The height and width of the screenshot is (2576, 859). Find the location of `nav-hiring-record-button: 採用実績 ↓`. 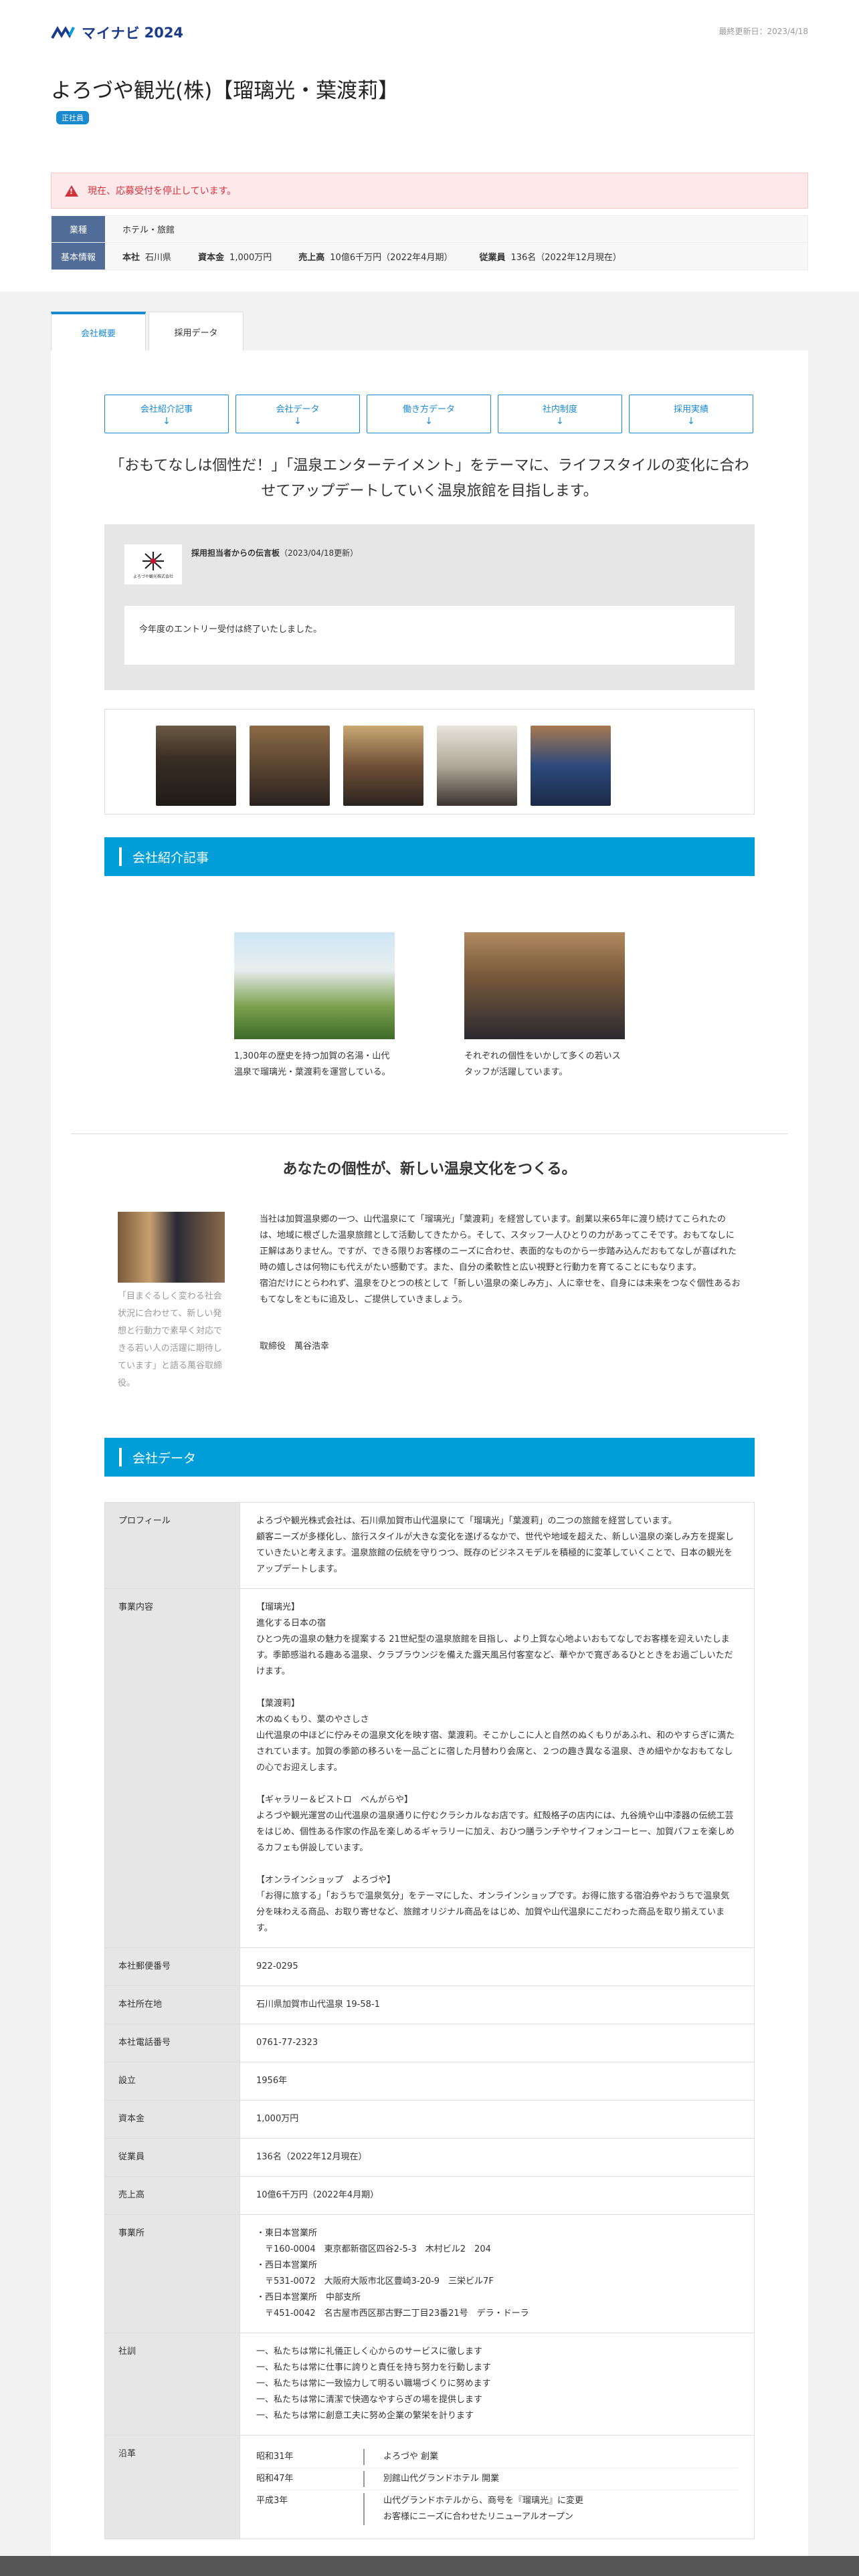

nav-hiring-record-button: 採用実績 ↓ is located at coordinates (691, 414).